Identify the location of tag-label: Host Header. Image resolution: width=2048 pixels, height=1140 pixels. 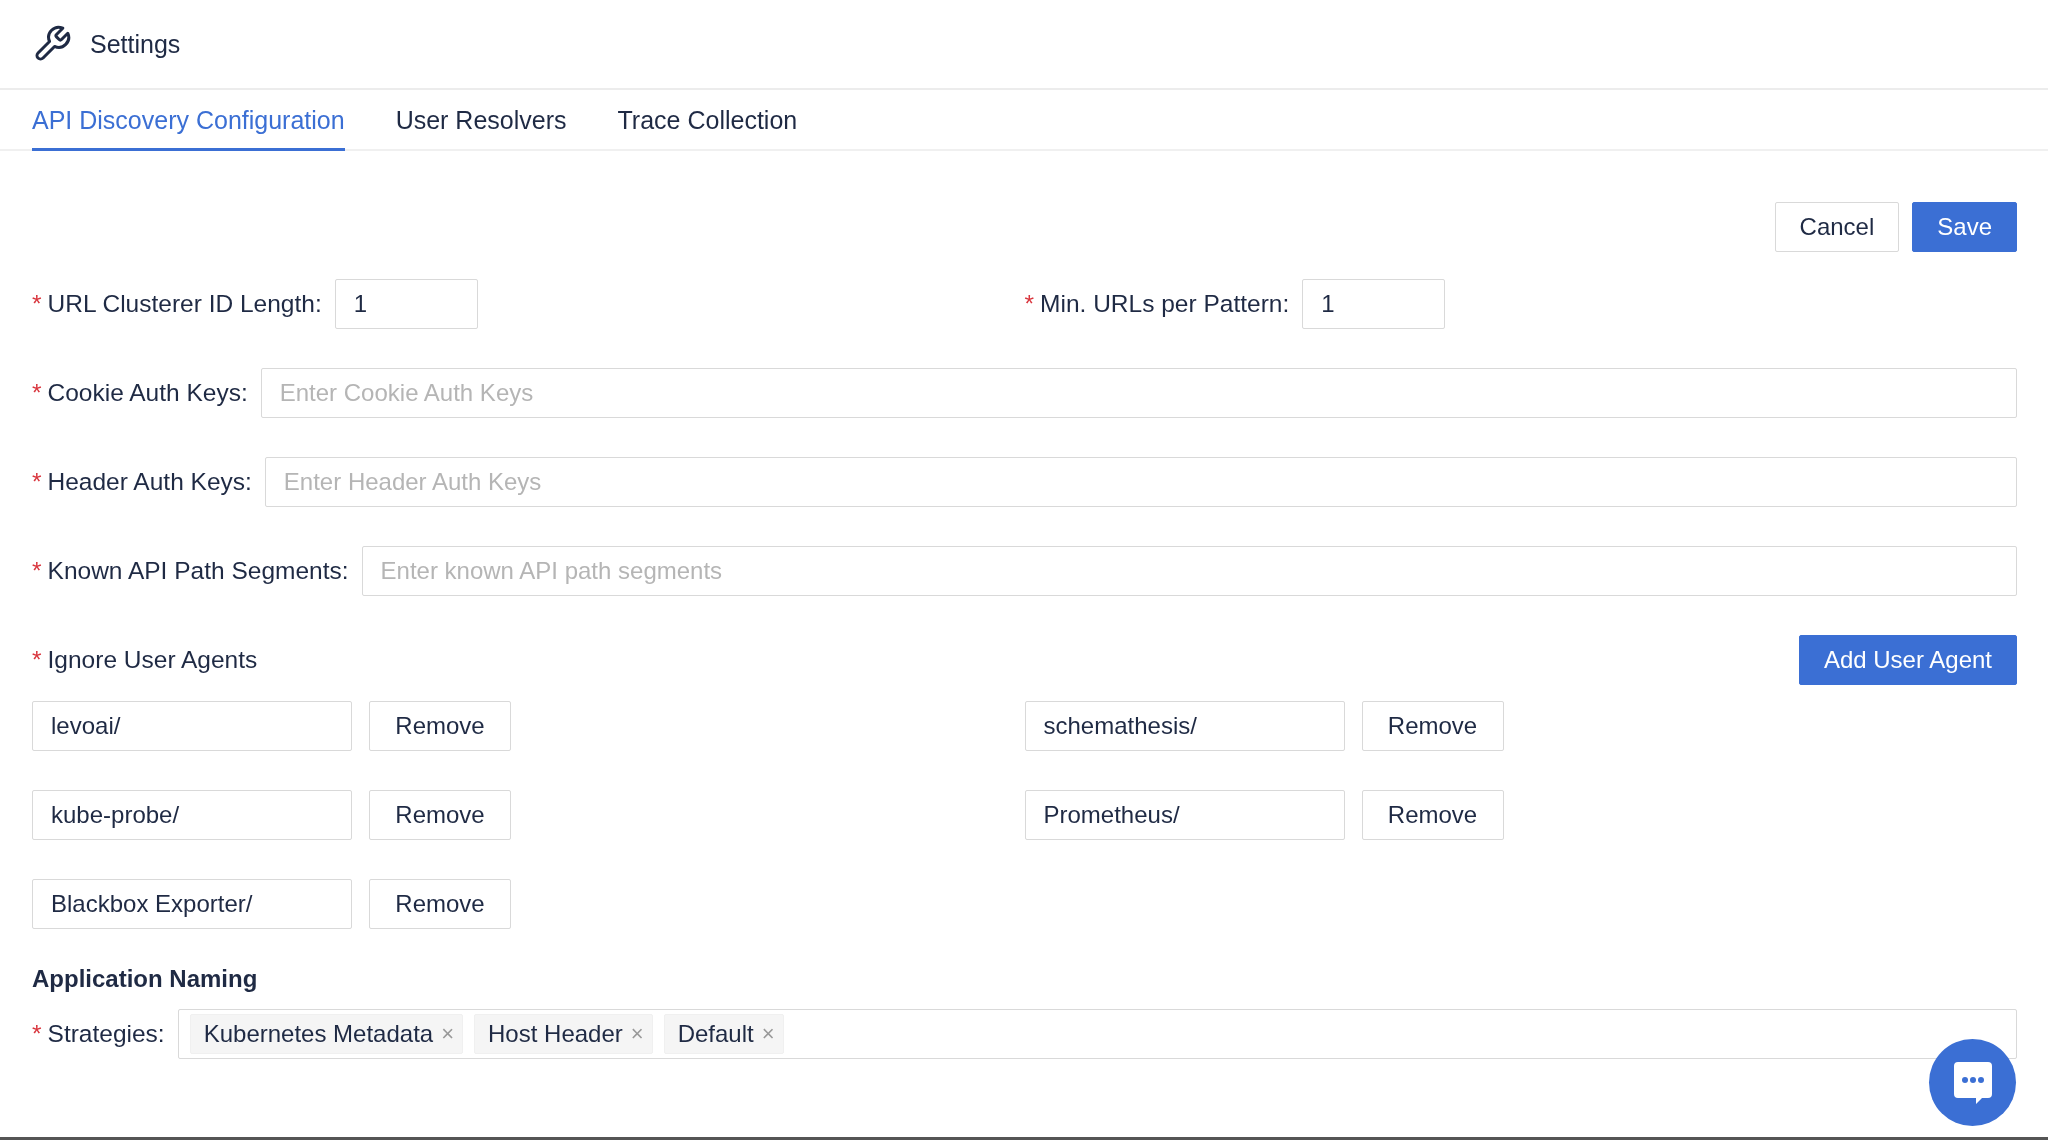
(555, 1034).